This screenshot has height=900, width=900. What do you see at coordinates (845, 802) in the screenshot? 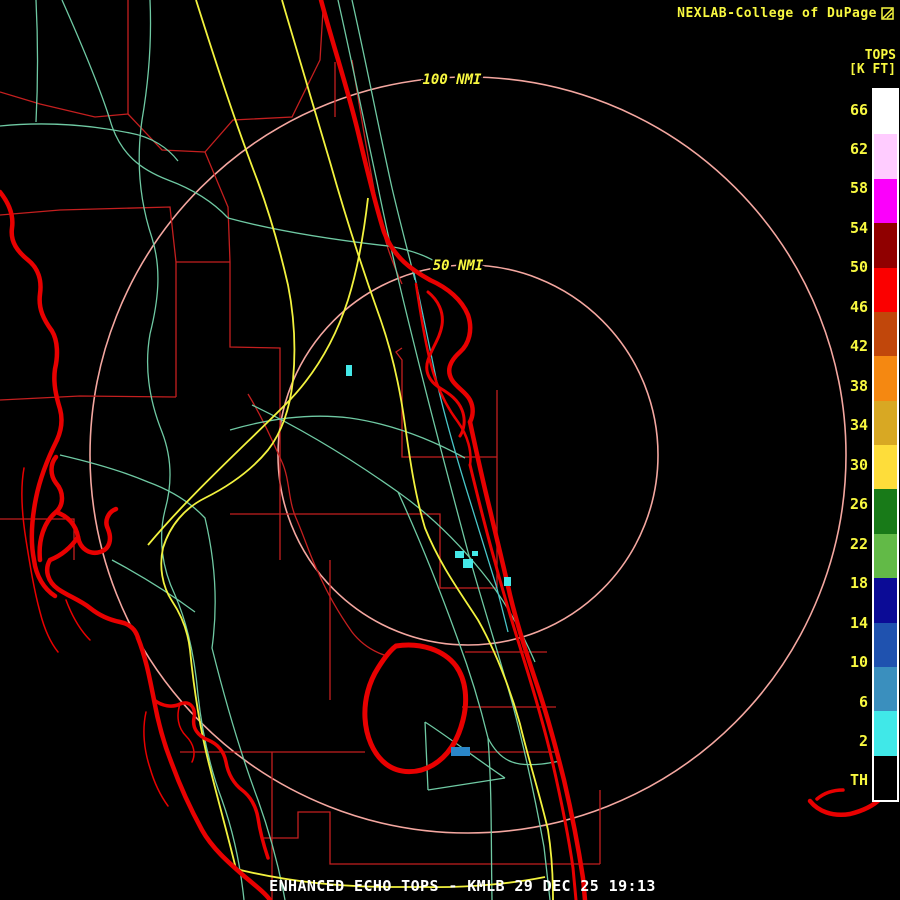
I see `bahamas-coastline` at bounding box center [845, 802].